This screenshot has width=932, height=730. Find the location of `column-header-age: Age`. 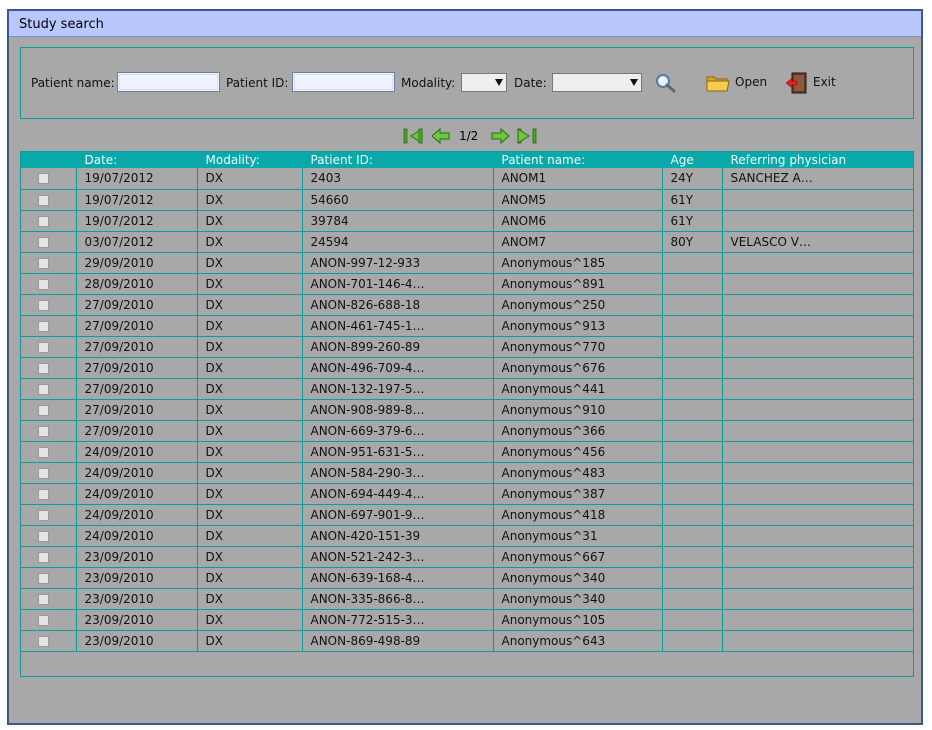

column-header-age: Age is located at coordinates (692, 160).